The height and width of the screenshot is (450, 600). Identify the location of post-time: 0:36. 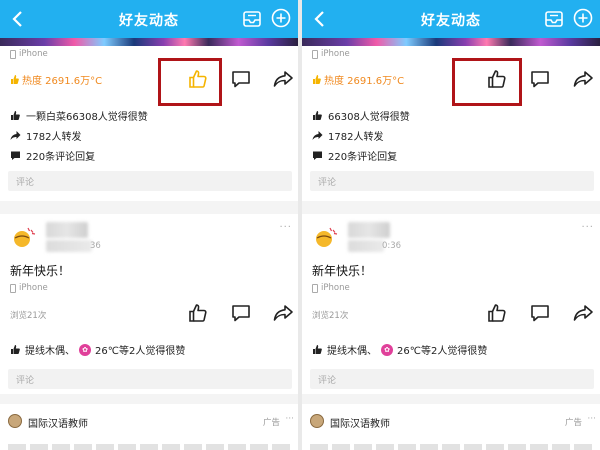
(392, 246).